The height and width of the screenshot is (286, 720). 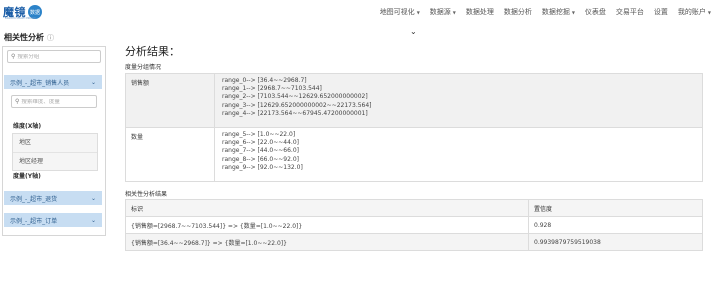 I want to click on nav-item-mining: 数据挖掘 ▼, so click(x=558, y=12).